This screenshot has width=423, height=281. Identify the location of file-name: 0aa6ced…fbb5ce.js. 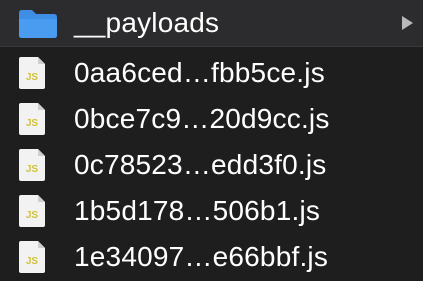
(199, 72).